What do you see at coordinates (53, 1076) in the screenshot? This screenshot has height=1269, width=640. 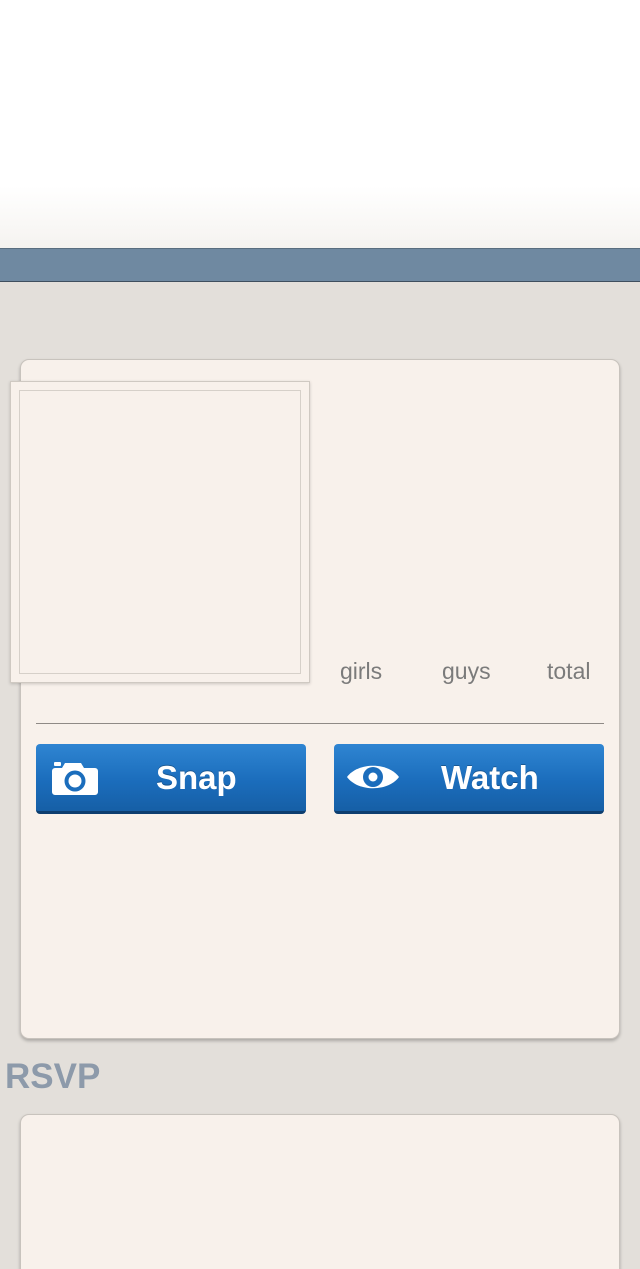 I see `rsvp-section-title: RSVP` at bounding box center [53, 1076].